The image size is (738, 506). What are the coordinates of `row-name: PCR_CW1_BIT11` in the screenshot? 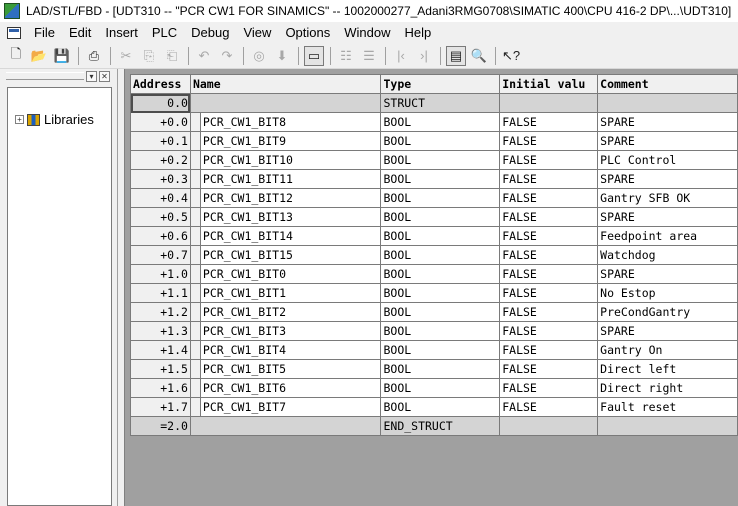 It's located at (290, 179).